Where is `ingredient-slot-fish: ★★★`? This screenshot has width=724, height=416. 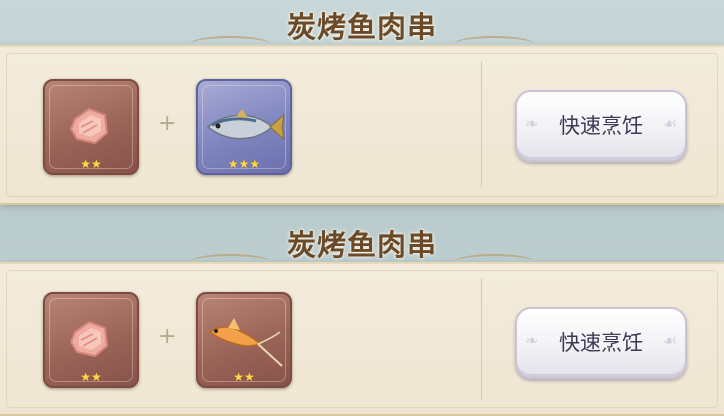
ingredient-slot-fish: ★★★ is located at coordinates (244, 127).